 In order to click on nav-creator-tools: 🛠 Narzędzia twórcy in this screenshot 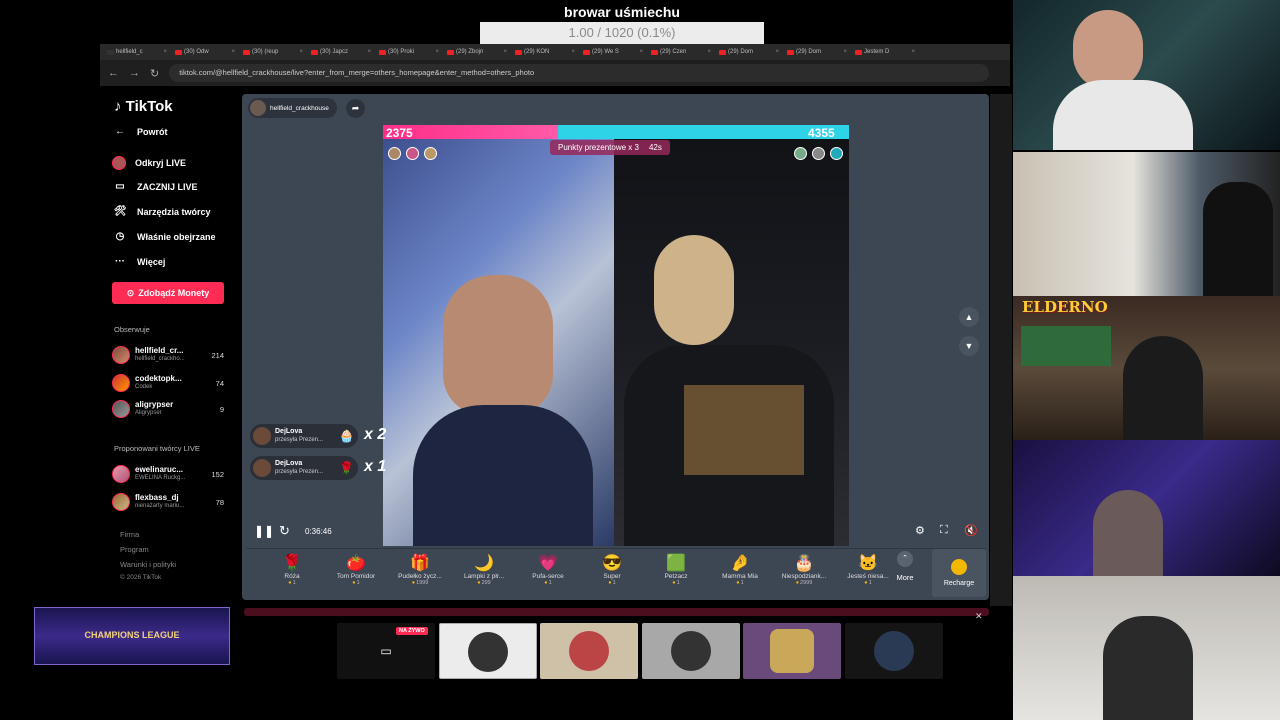, I will do `click(161, 211)`.